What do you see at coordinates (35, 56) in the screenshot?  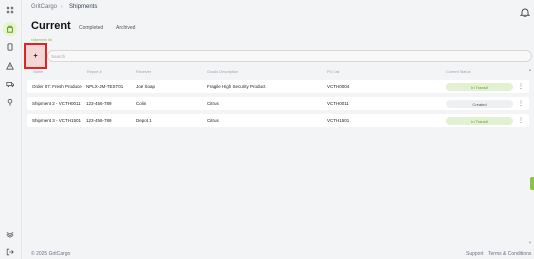 I see `add-shipment-button: +` at bounding box center [35, 56].